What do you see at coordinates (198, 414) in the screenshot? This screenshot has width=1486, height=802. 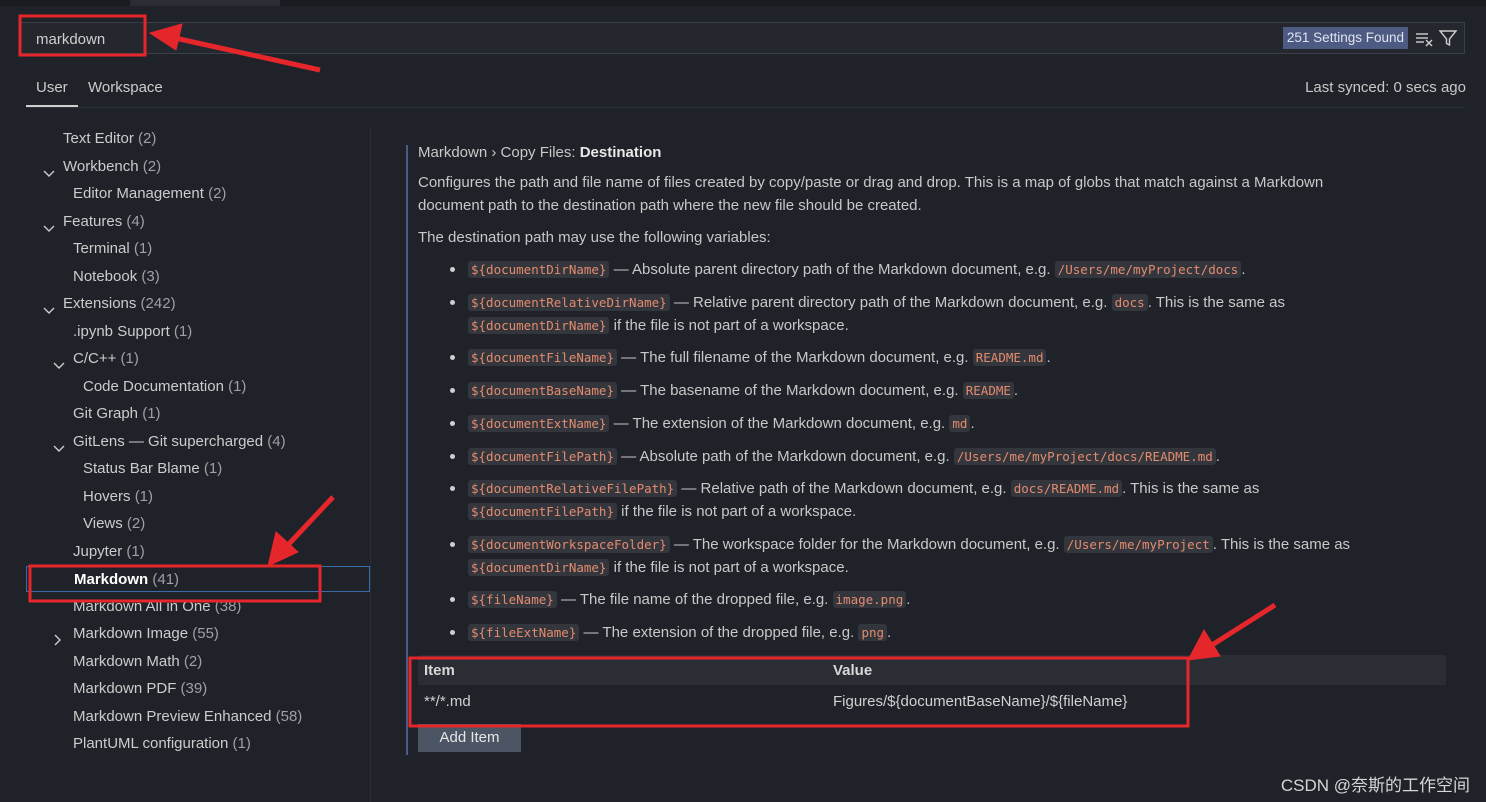 I see `toc-item: Git Graph (1)` at bounding box center [198, 414].